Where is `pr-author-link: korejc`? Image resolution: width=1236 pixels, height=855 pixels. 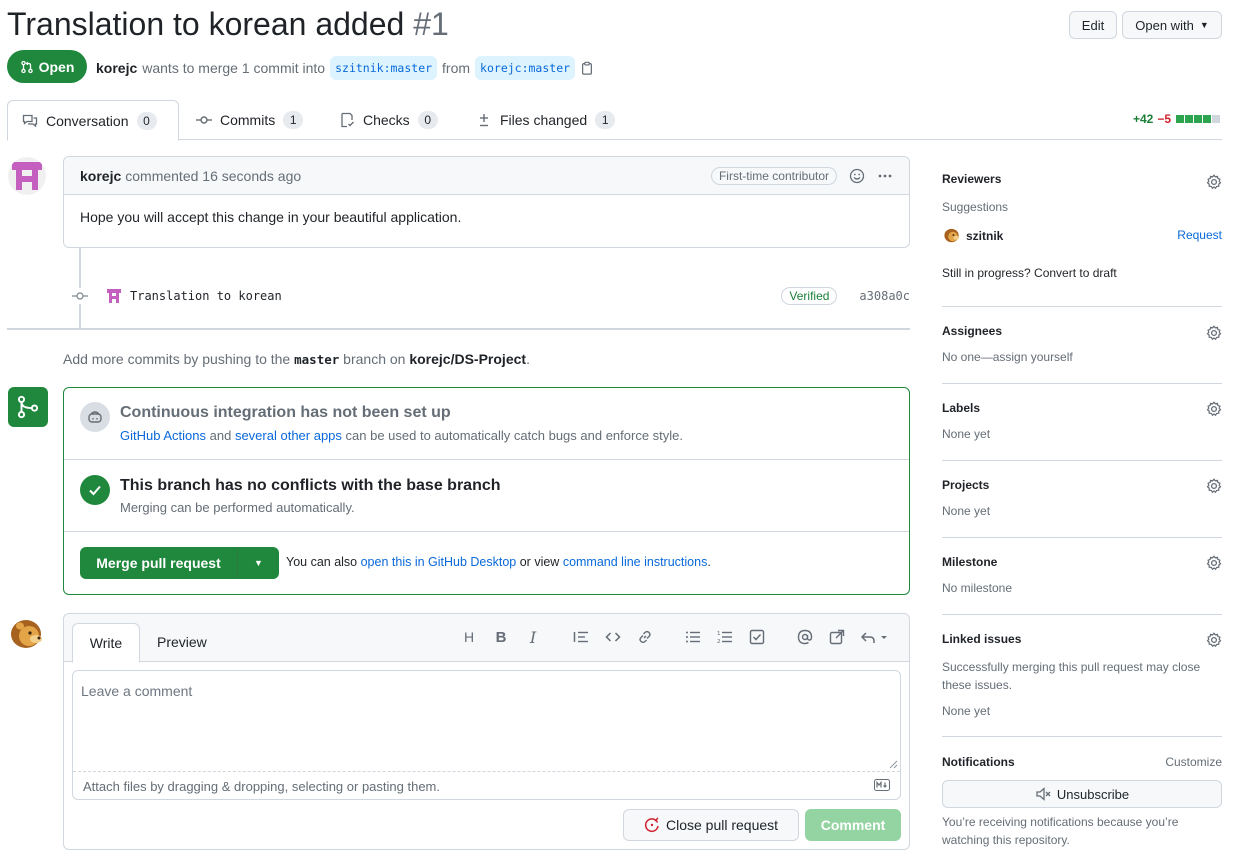
pr-author-link: korejc is located at coordinates (116, 68).